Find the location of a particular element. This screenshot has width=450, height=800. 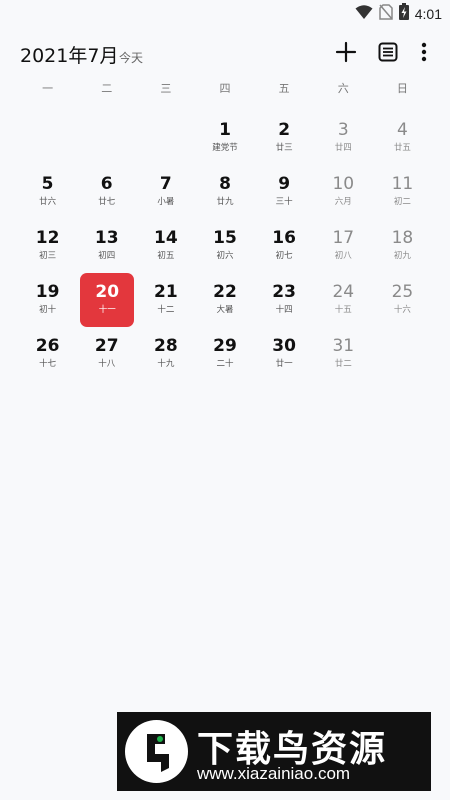

lunar-date: 初九 is located at coordinates (402, 256).